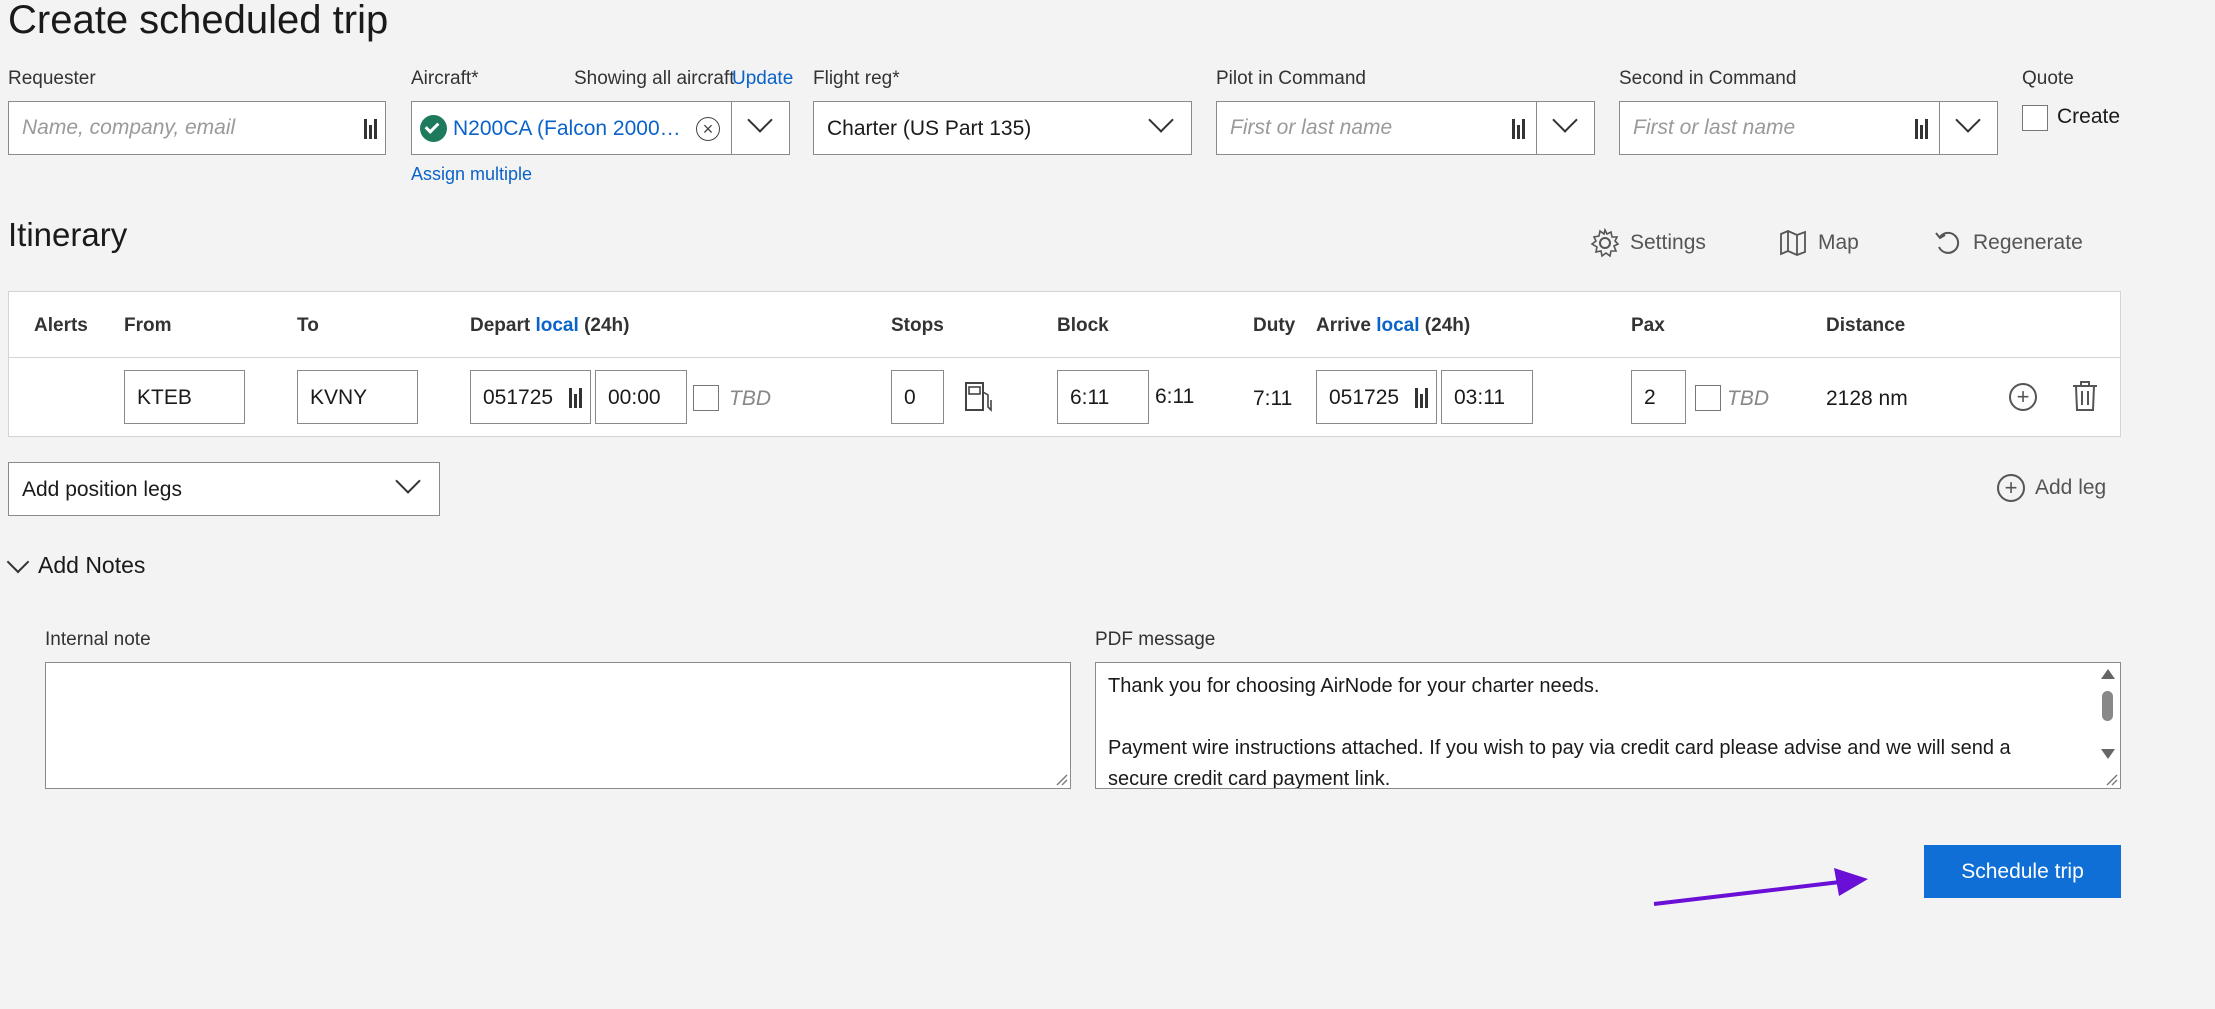 This screenshot has height=1009, width=2215. I want to click on flight-reg-select: Charter (US Part 135), so click(1002, 128).